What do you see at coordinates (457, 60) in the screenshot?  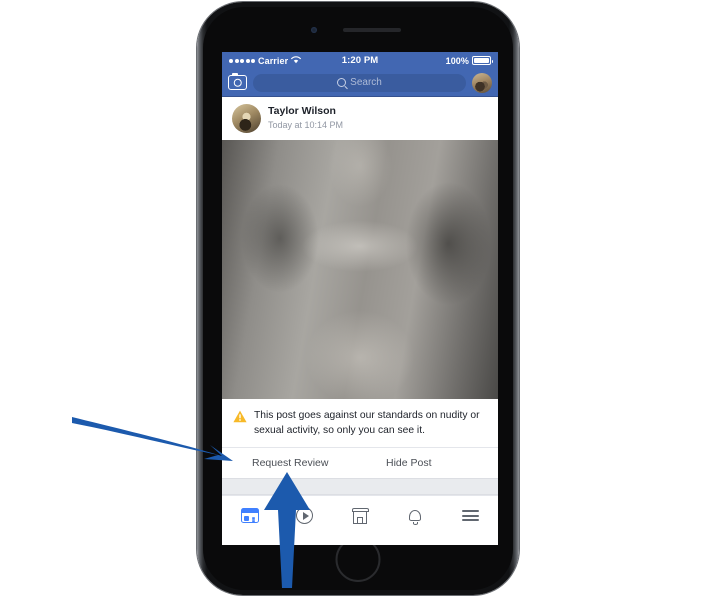 I see `battery-percent-label: 100%` at bounding box center [457, 60].